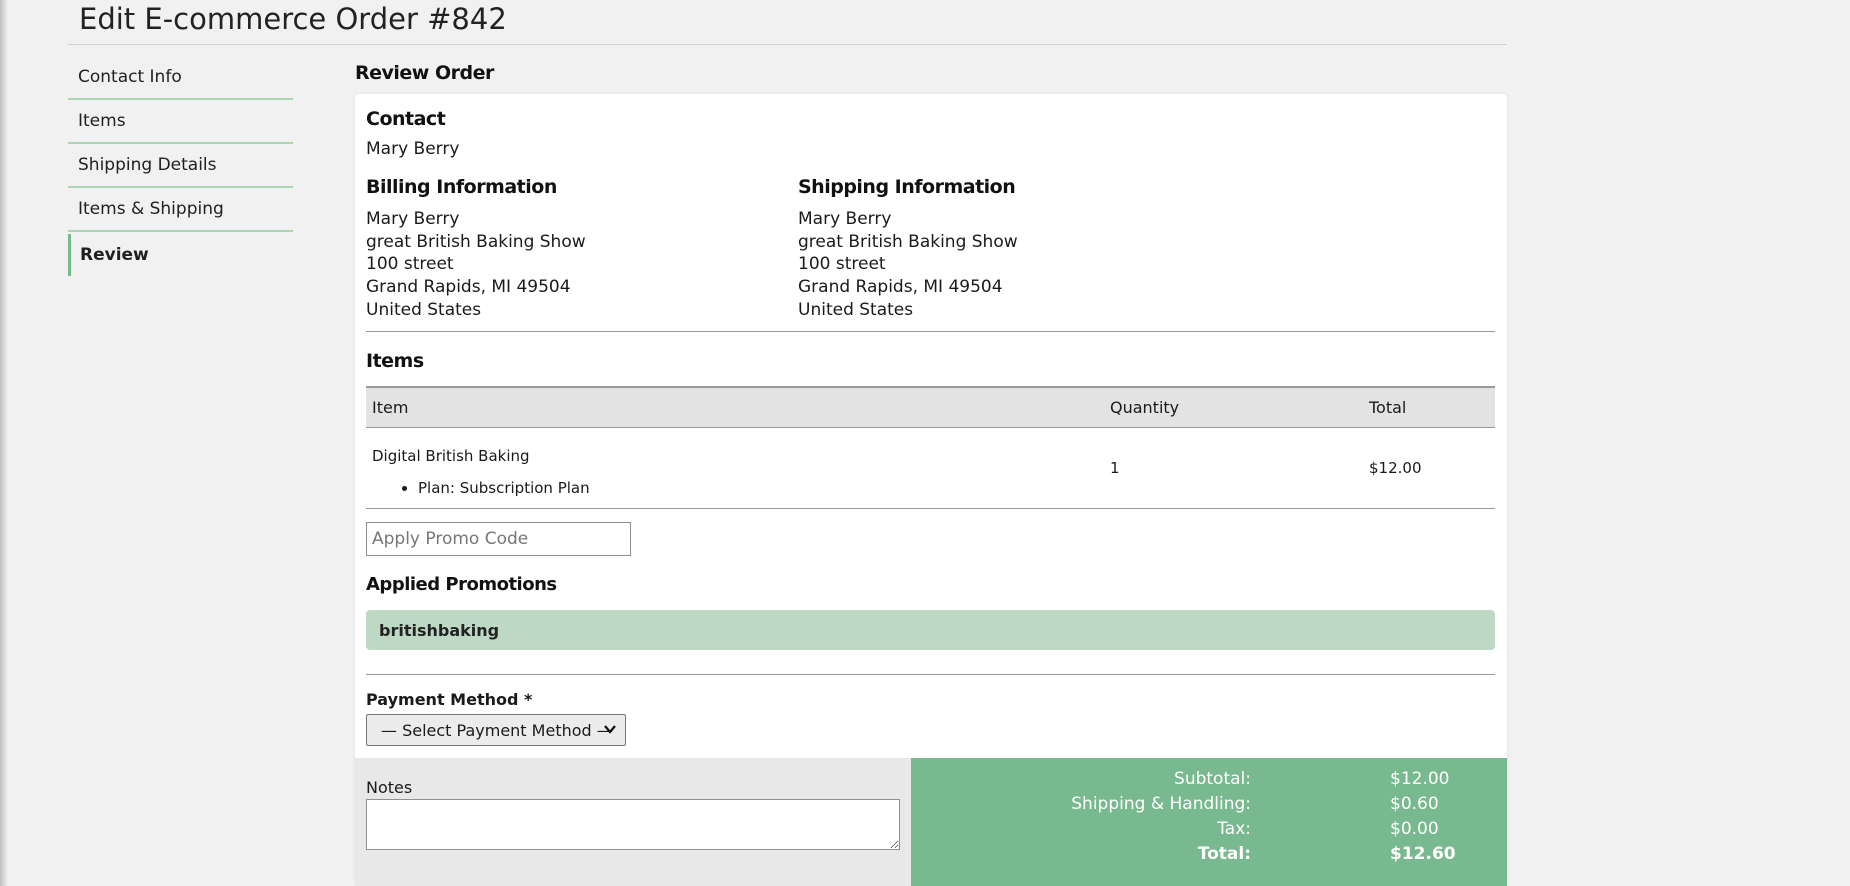 This screenshot has height=886, width=1850. What do you see at coordinates (1224, 854) in the screenshot?
I see `total-label: Total:` at bounding box center [1224, 854].